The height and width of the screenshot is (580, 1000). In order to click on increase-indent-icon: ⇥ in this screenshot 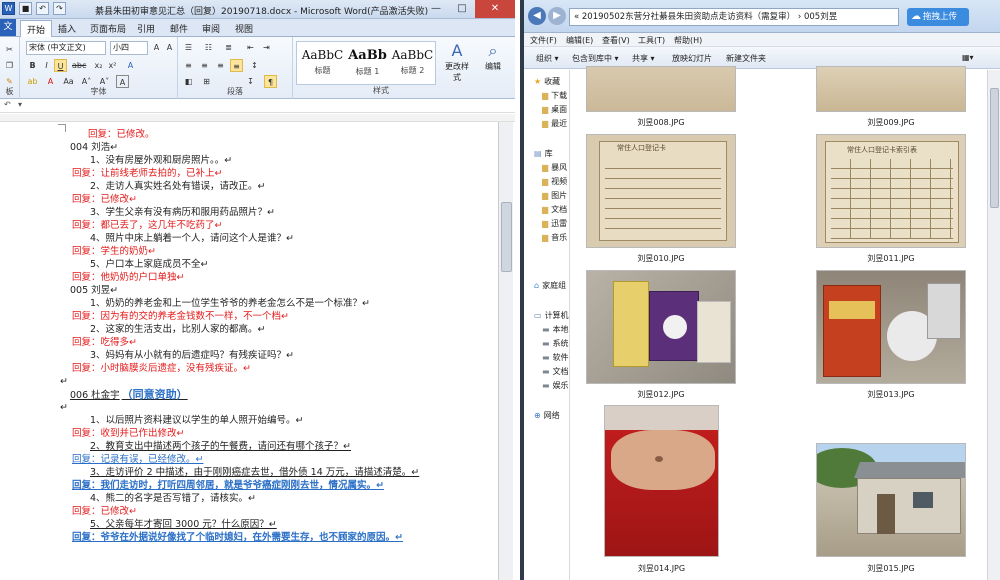, I will do `click(266, 47)`.